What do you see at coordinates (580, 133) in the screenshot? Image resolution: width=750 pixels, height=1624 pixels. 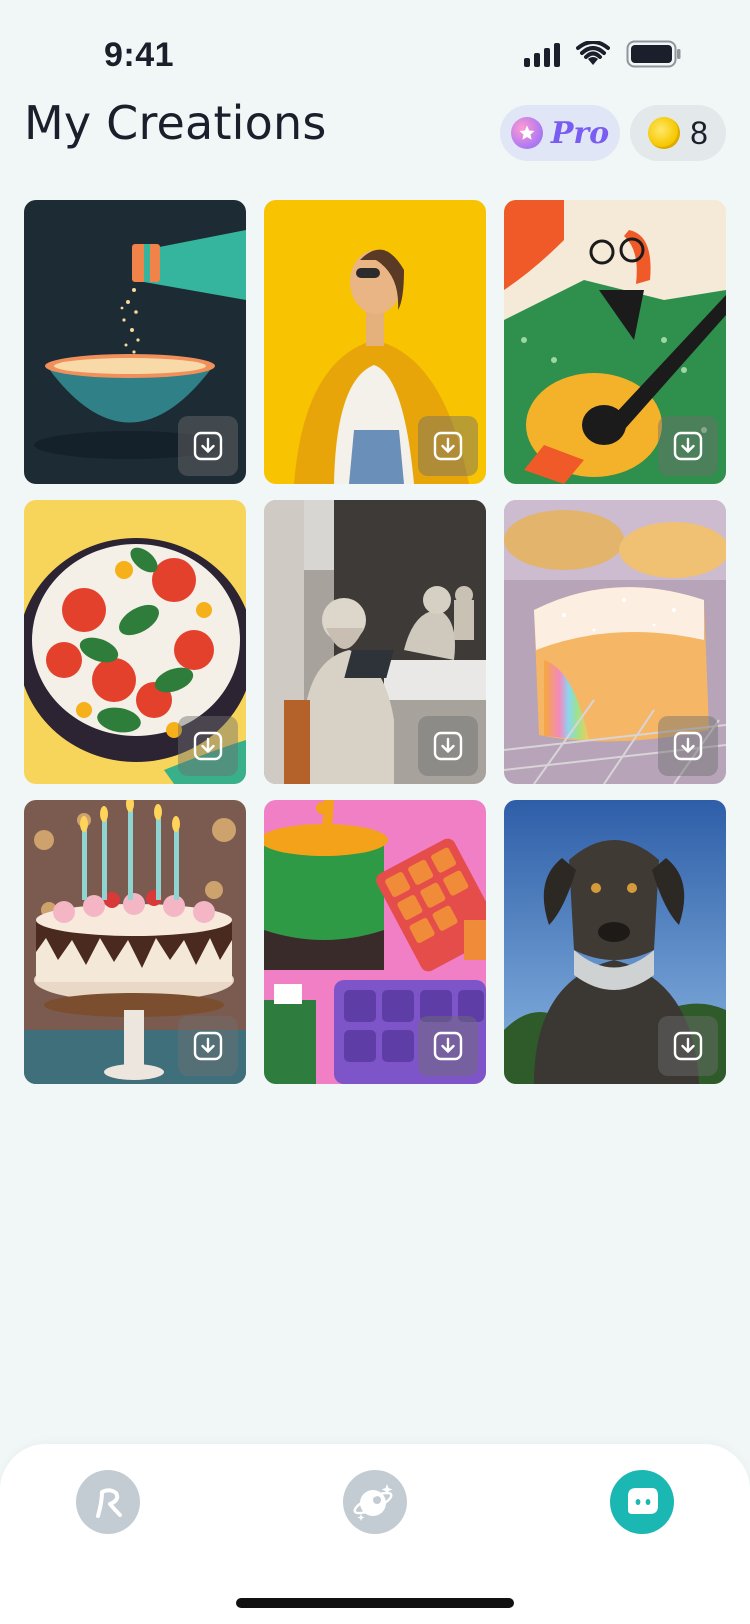 I see `pro-label: Pro` at bounding box center [580, 133].